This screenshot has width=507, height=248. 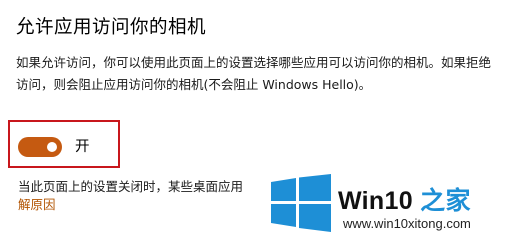 I want to click on watermark-url: www.win10xitong.com, so click(x=407, y=223).